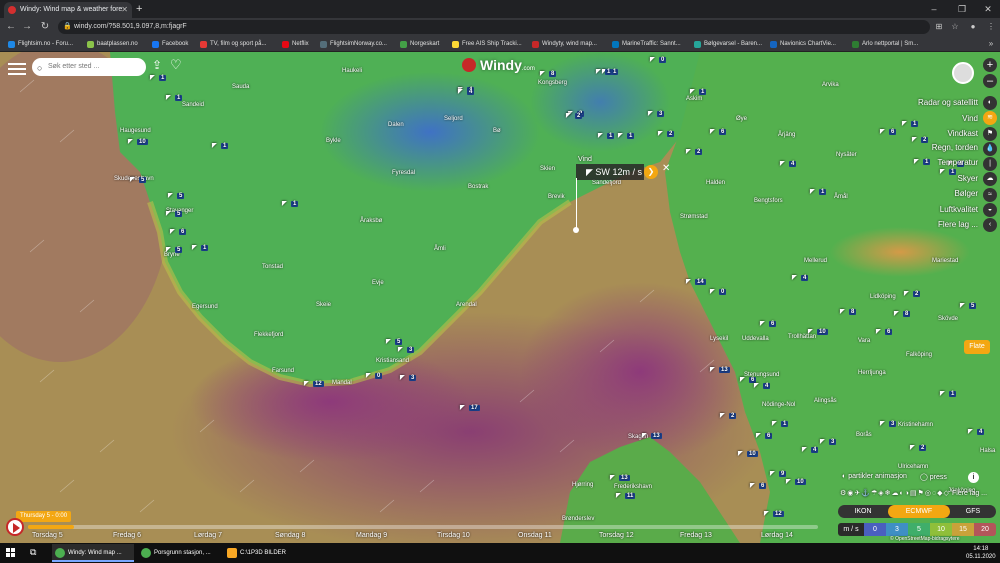  I want to click on task-view-icon: ⧉, so click(33, 552).